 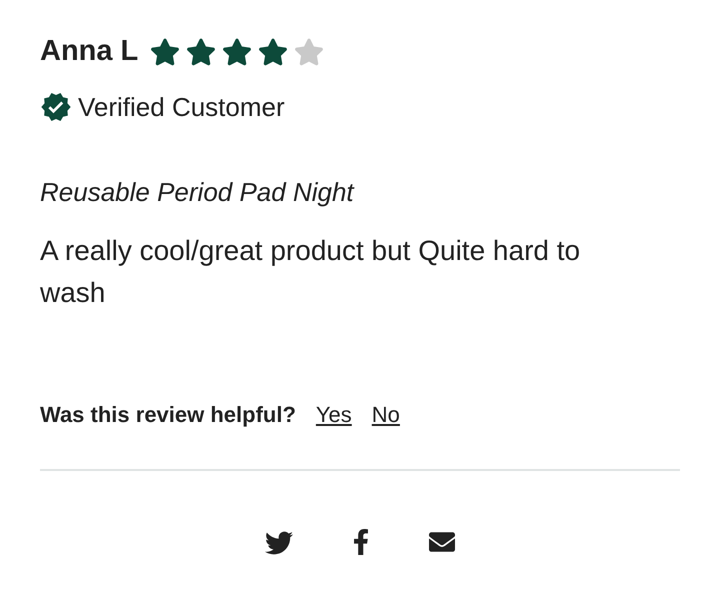 What do you see at coordinates (386, 414) in the screenshot?
I see `vote-link: No` at bounding box center [386, 414].